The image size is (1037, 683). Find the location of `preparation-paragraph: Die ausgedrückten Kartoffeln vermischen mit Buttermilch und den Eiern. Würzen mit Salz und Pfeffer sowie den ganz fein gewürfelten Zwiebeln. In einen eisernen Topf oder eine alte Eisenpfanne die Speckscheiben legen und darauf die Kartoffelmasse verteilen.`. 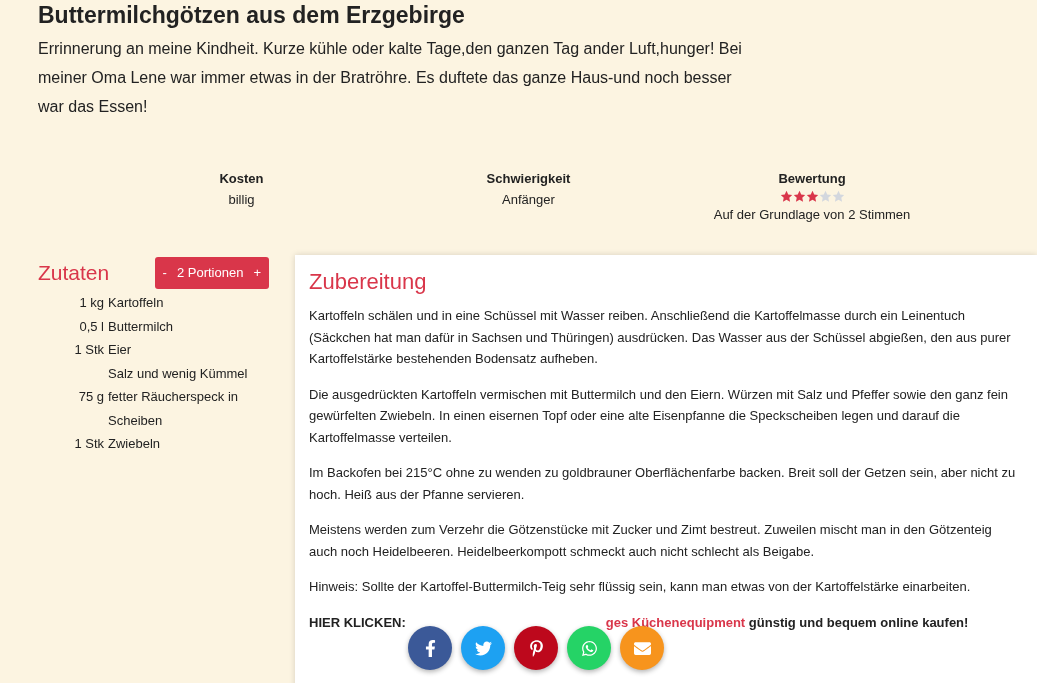

preparation-paragraph: Die ausgedrückten Kartoffeln vermischen mit Buttermilch und den Eiern. Würzen mit Salz und Pfeffer sowie den ganz fein gewürfelten Zwiebeln. In einen eisernen Topf oder eine alte Eisenpfanne die Speckscheiben legen und darauf die Kartoffelmasse verteilen. is located at coordinates (659, 416).